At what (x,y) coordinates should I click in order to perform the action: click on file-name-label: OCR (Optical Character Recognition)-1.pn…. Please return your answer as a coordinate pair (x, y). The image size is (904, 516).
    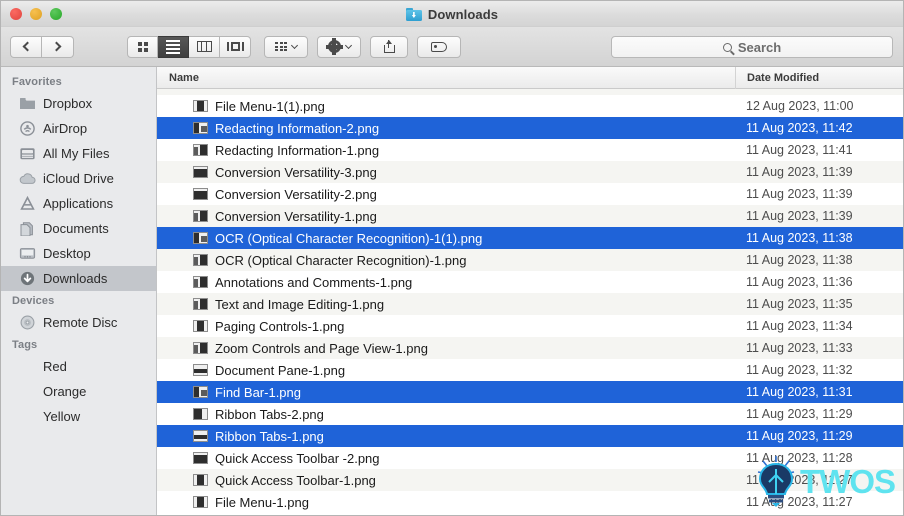
    Looking at the image, I should click on (341, 260).